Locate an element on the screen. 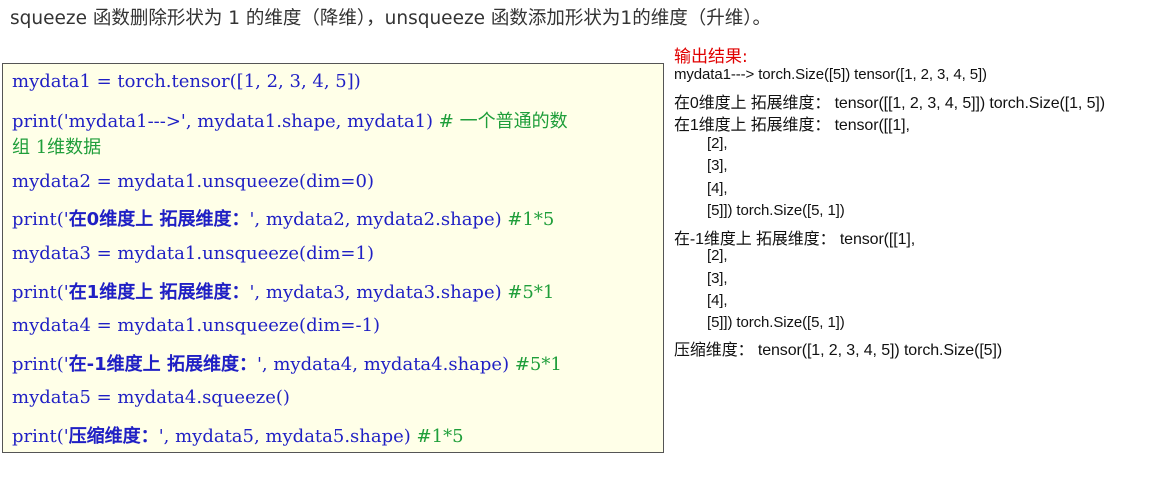 This screenshot has height=504, width=1172. code-text: ', mydata3, mydata3.shape) is located at coordinates (378, 292).